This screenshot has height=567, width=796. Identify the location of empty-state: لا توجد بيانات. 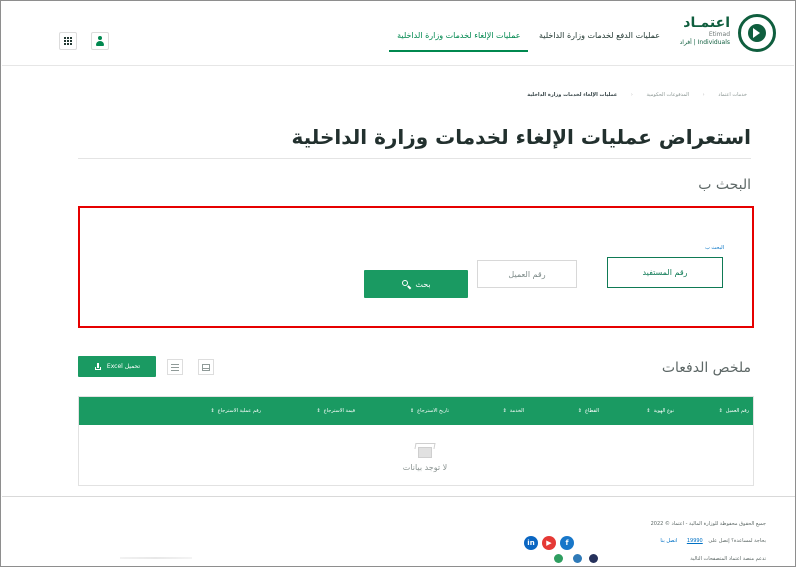
(425, 457).